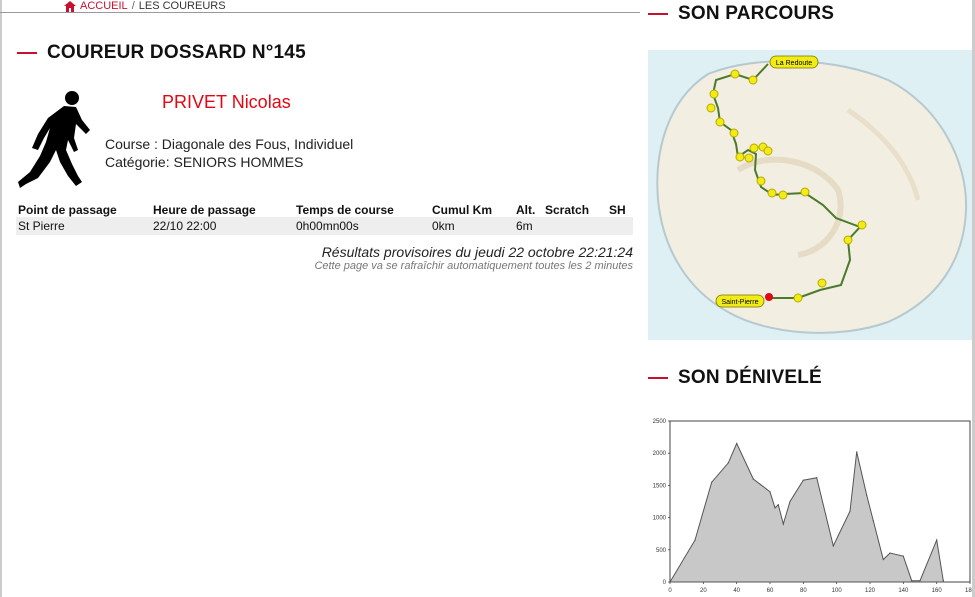  I want to click on col-alt: Alt., so click(526, 209).